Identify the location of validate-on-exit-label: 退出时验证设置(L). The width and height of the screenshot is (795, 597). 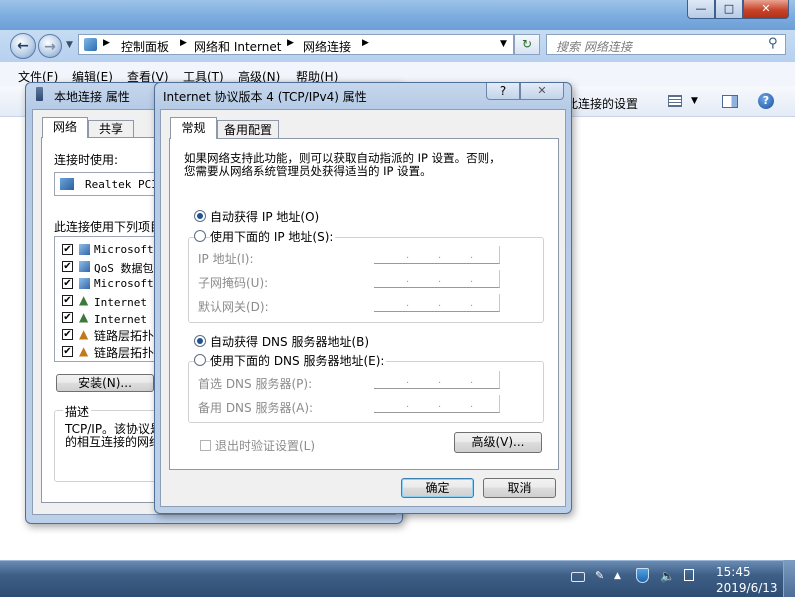
(265, 445).